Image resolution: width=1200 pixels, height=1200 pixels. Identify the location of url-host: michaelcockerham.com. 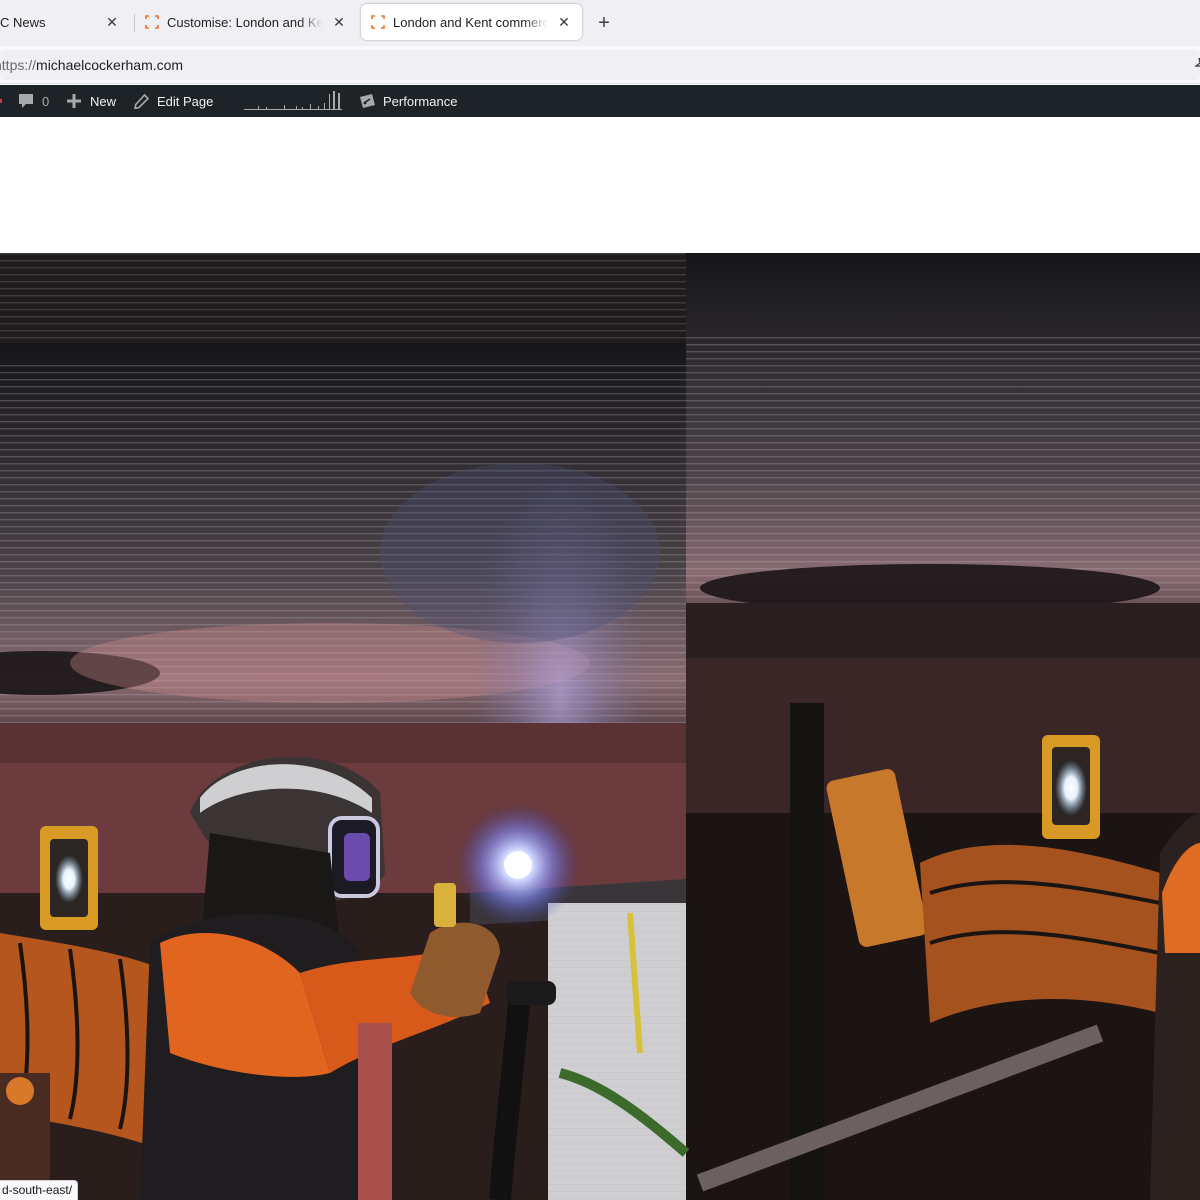
(110, 65).